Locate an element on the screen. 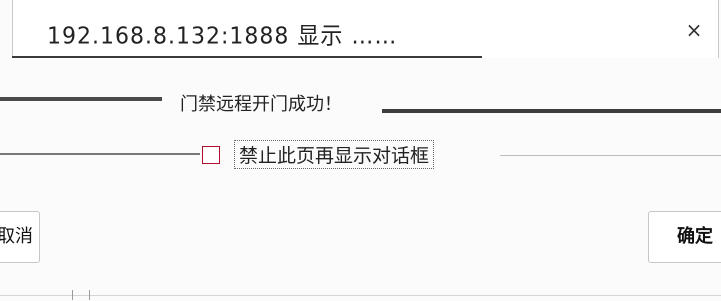  suppress-dialogs-label: 禁止此页再显示对话框 is located at coordinates (334, 154).